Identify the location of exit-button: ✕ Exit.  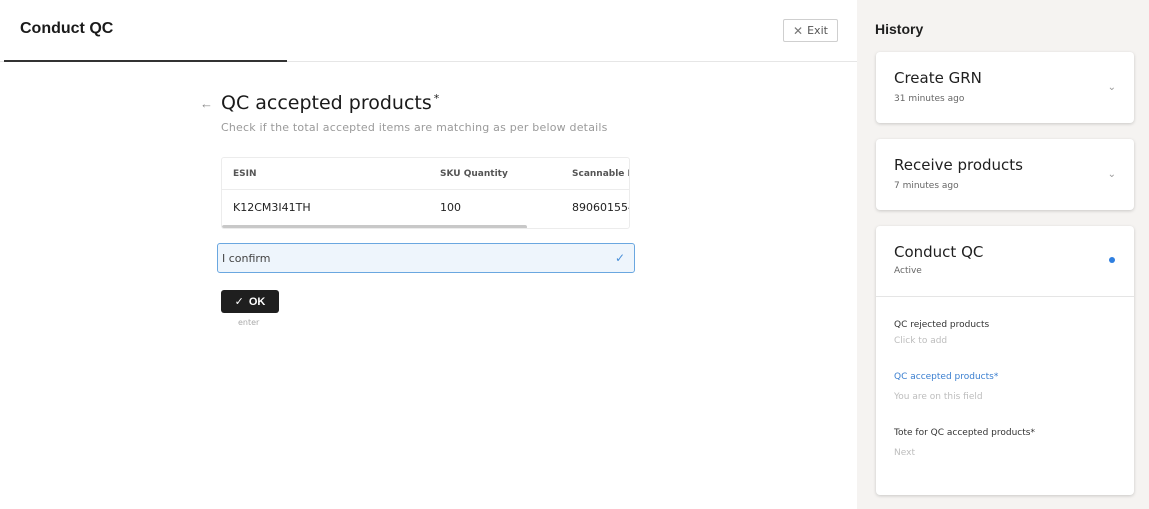
(810, 30).